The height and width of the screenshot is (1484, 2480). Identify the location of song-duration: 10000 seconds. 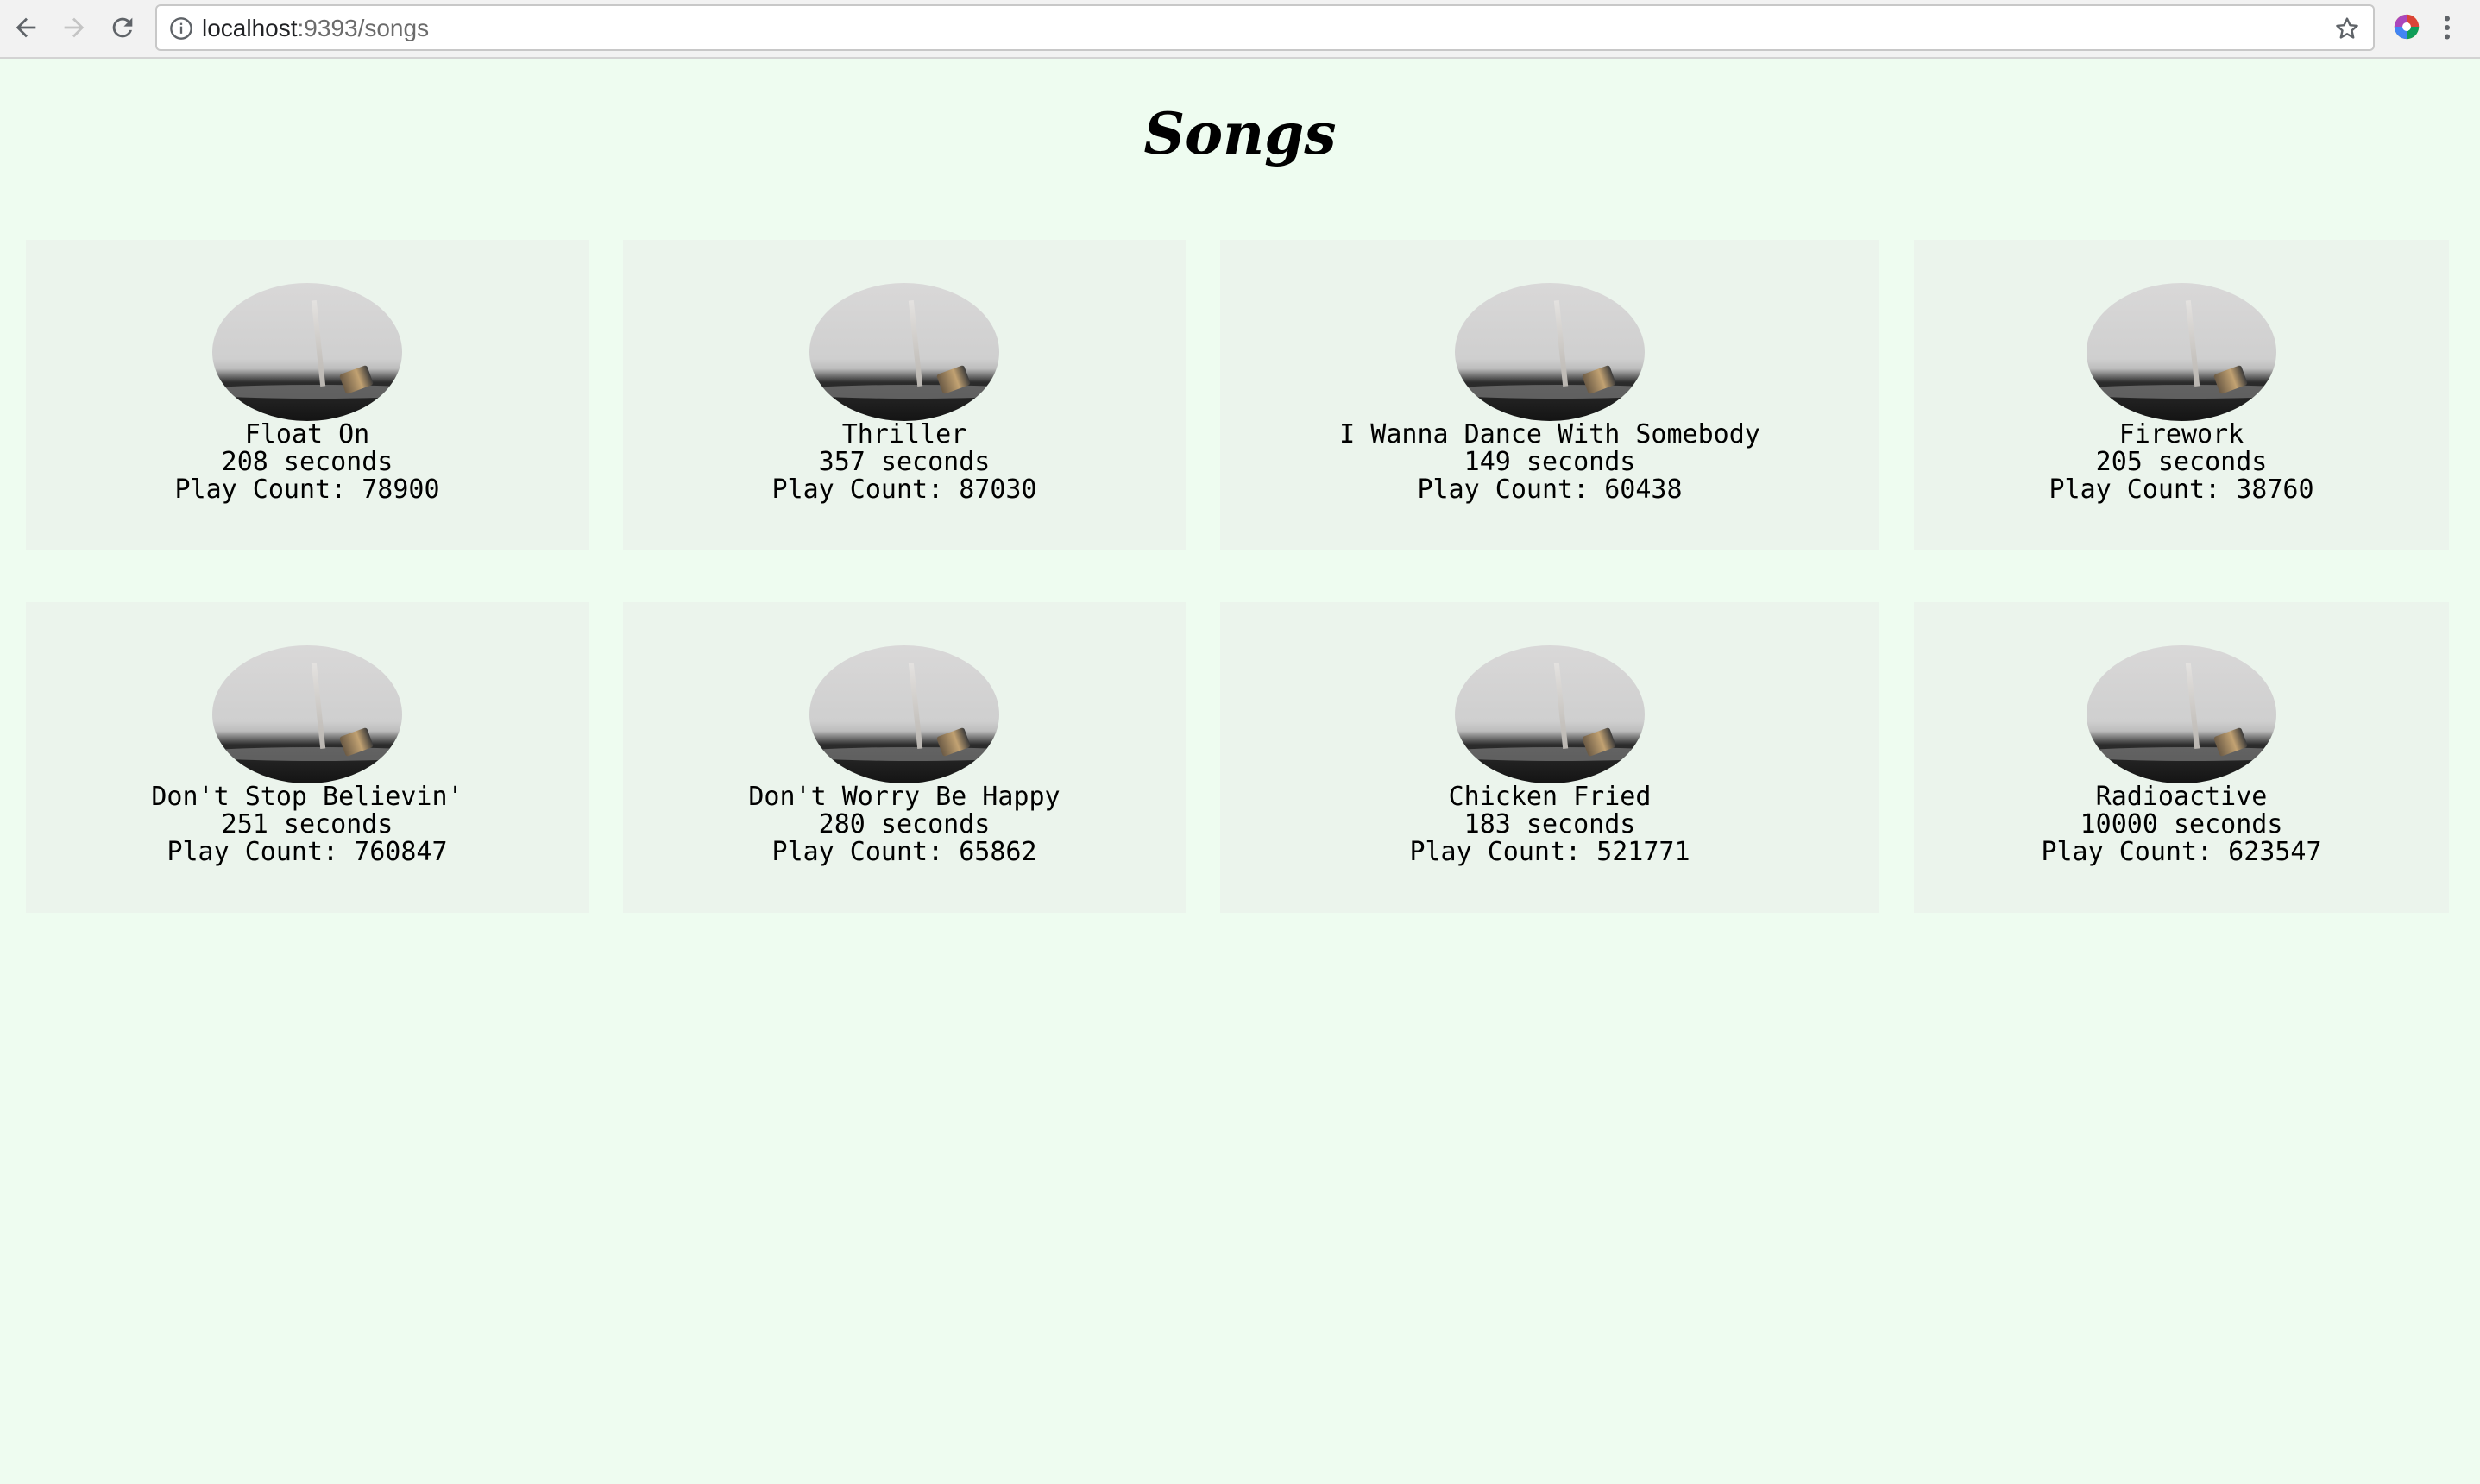
(2181, 824).